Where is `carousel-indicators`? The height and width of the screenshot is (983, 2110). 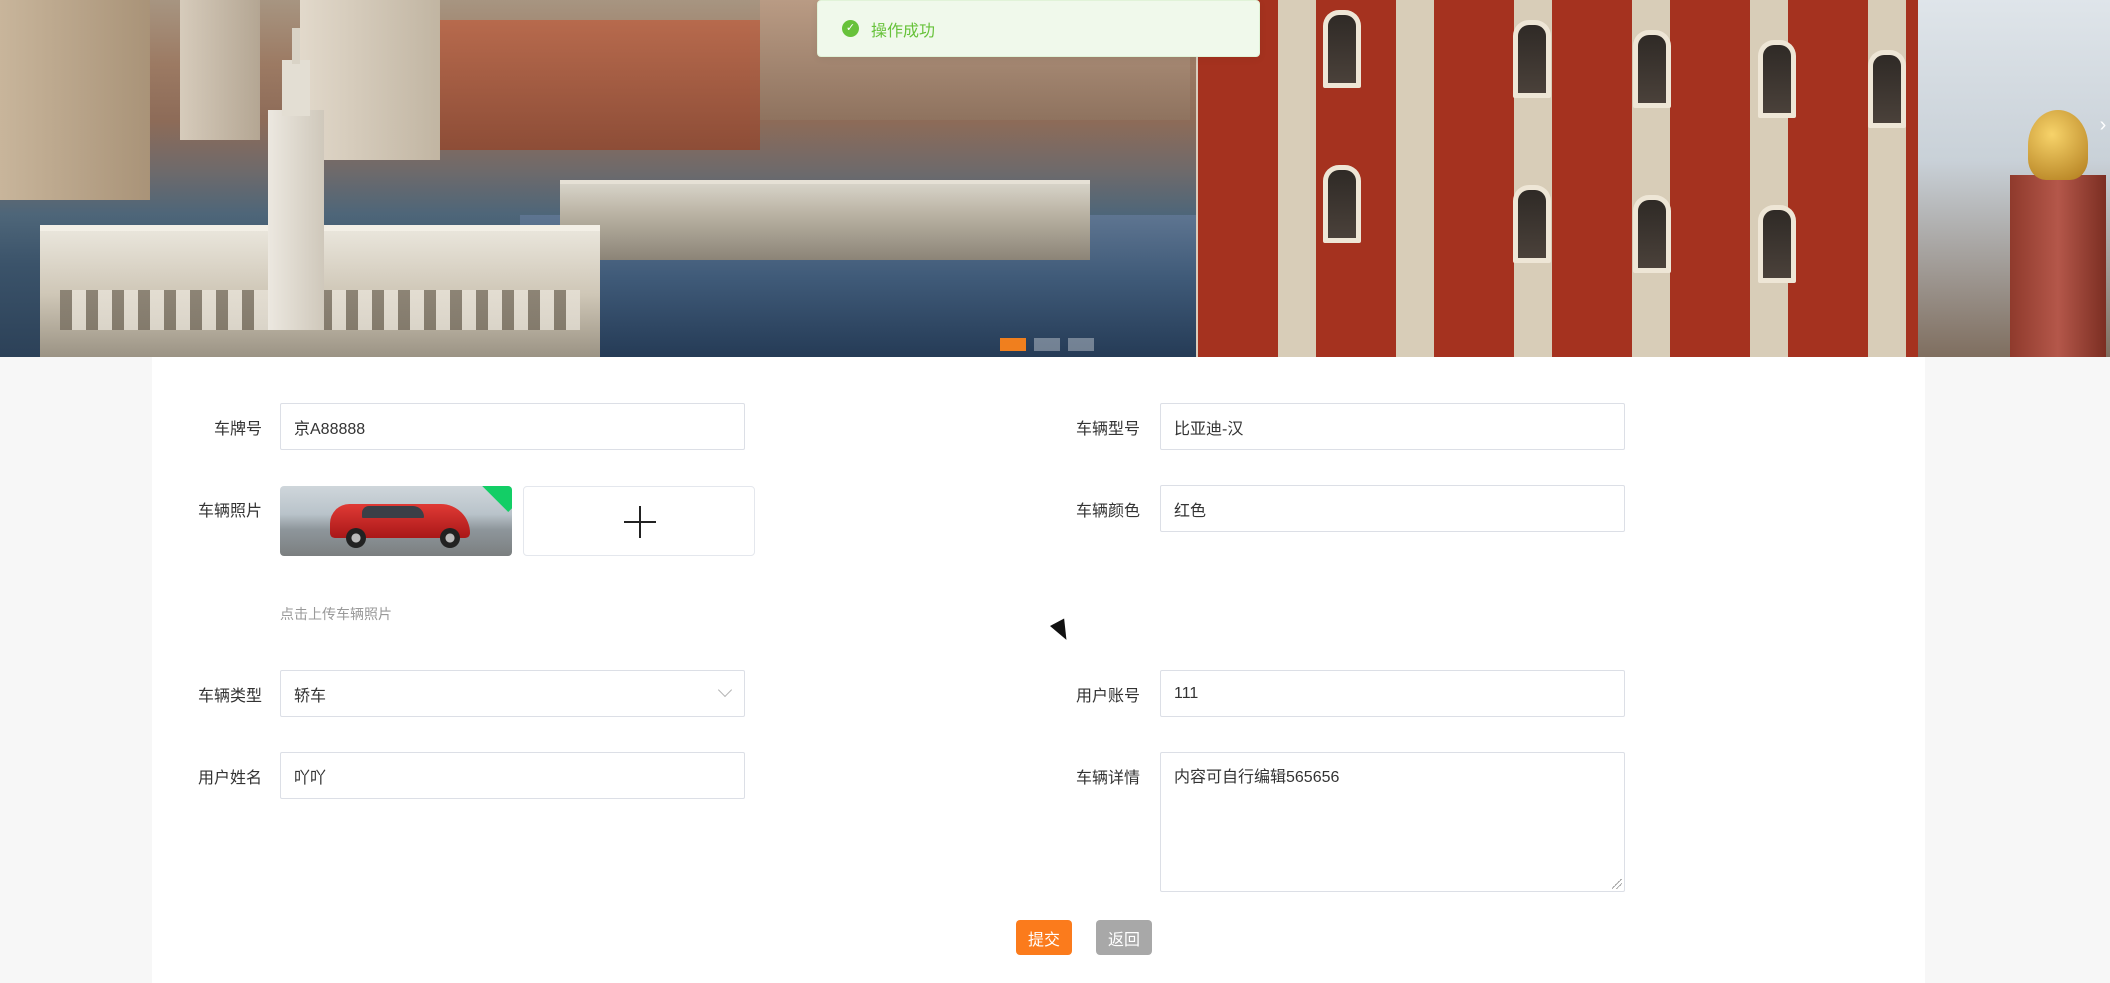 carousel-indicators is located at coordinates (1047, 344).